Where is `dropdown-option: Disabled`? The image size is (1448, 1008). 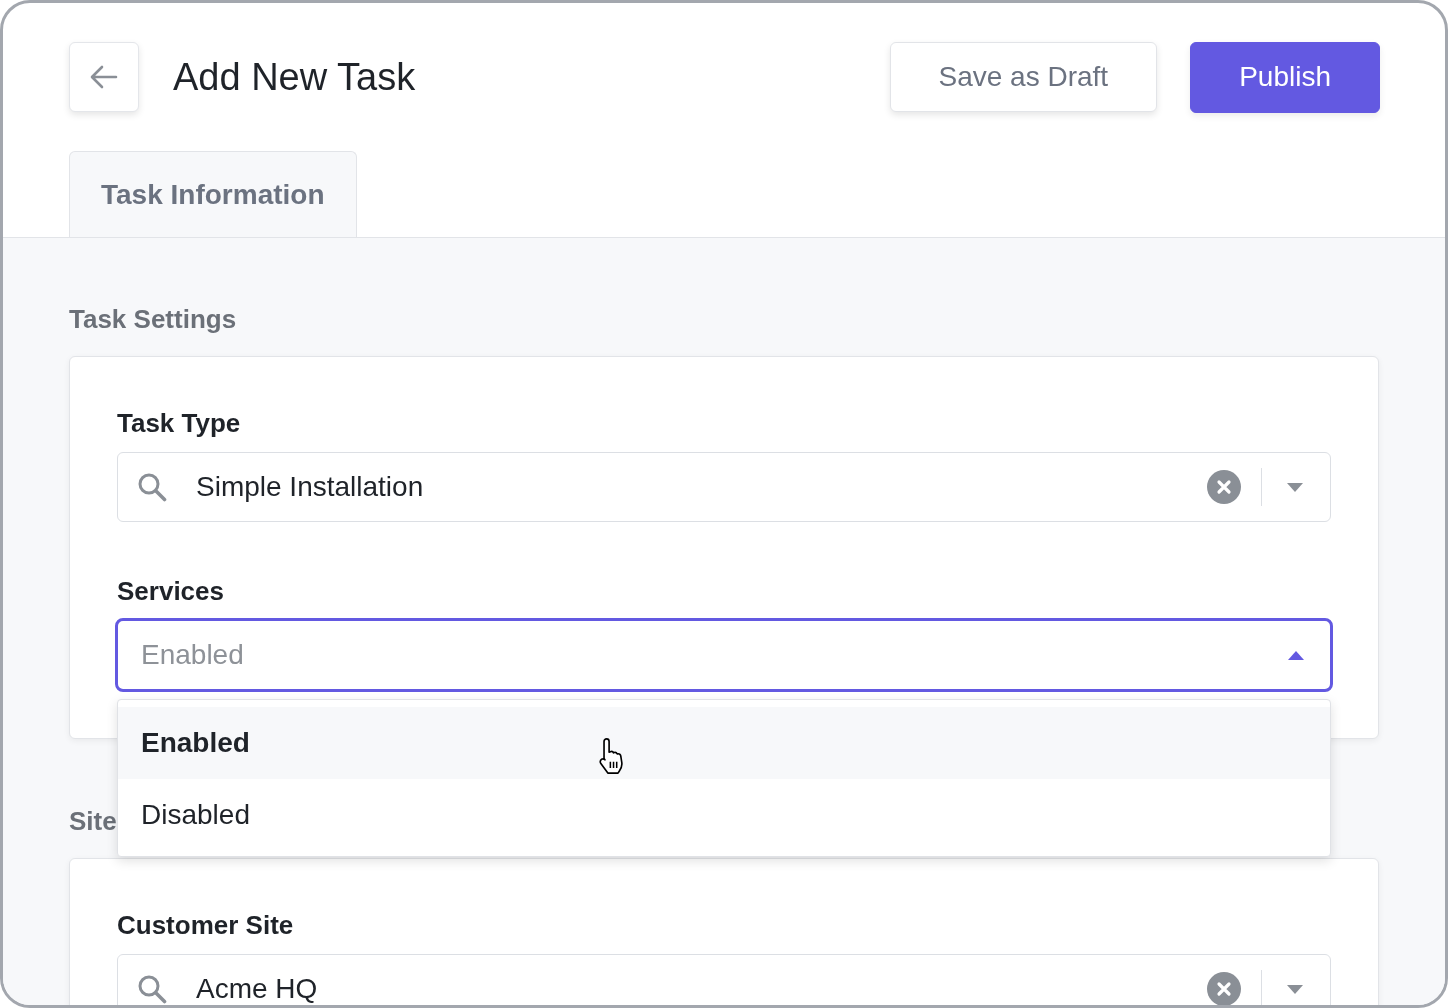 dropdown-option: Disabled is located at coordinates (724, 815).